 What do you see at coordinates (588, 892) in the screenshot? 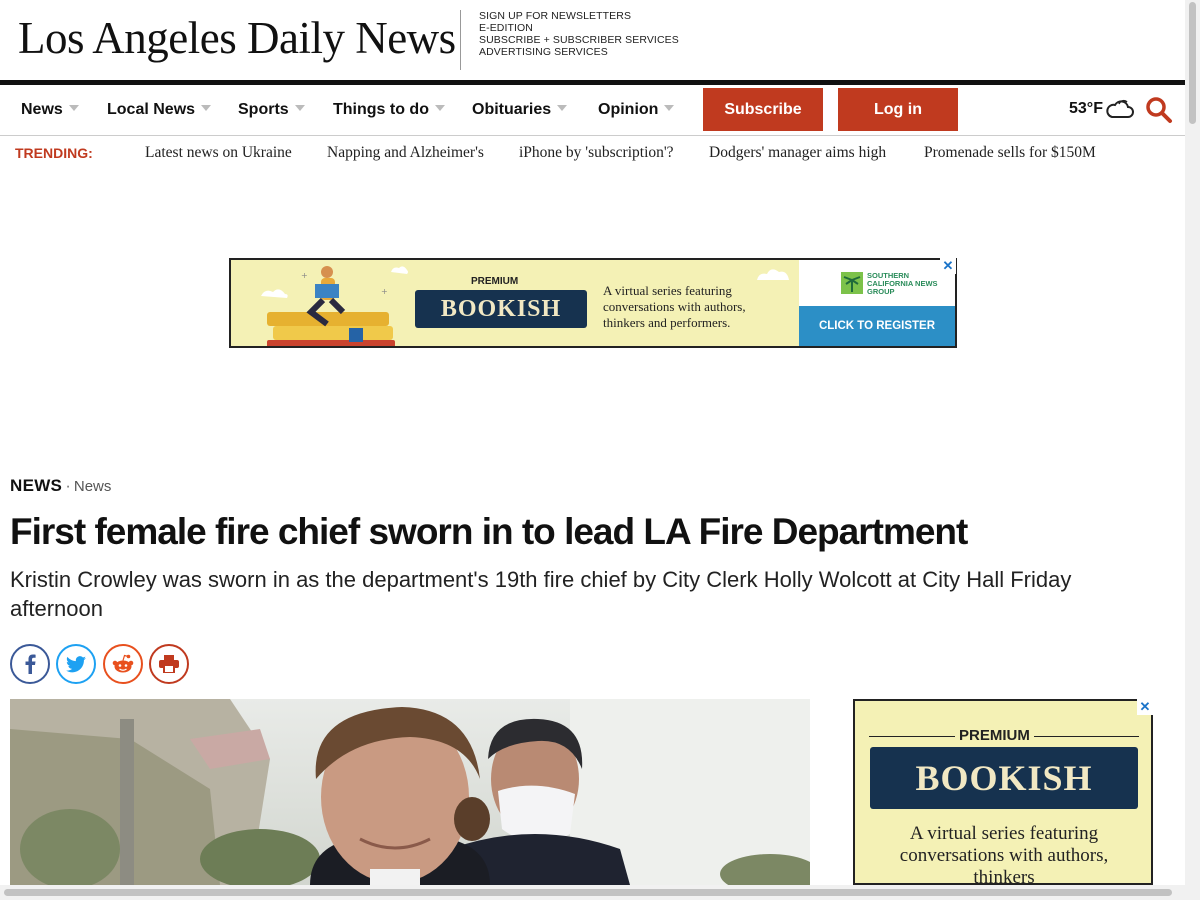
I see `horizontal-scroll-thumb` at bounding box center [588, 892].